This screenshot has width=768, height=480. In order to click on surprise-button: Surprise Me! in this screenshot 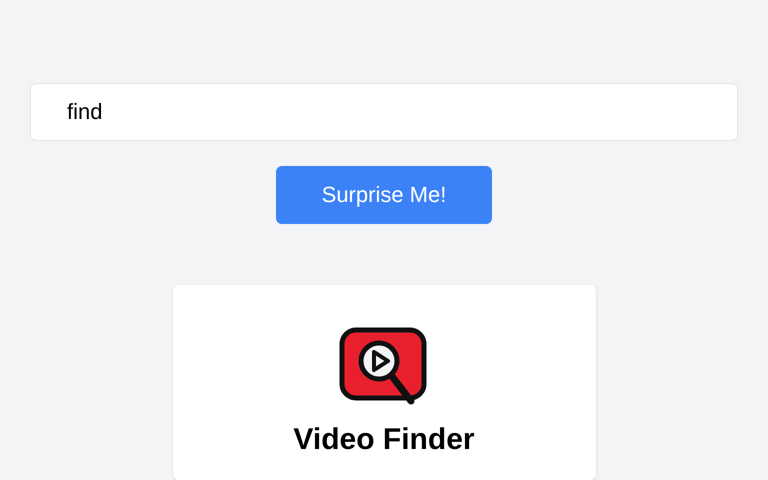, I will do `click(384, 195)`.